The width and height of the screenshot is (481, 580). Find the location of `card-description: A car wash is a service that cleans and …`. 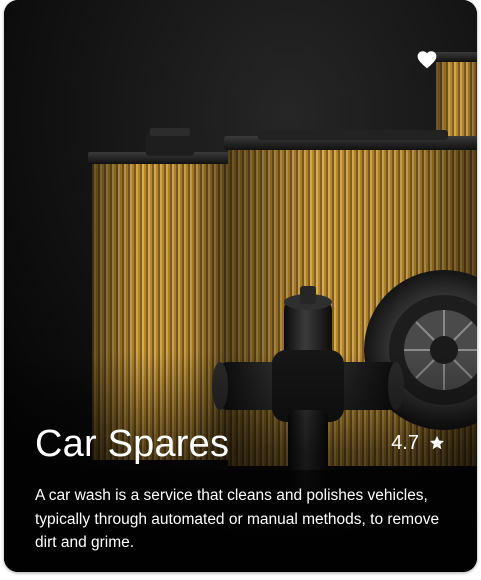

card-description: A car wash is a service that cleans and … is located at coordinates (237, 519).